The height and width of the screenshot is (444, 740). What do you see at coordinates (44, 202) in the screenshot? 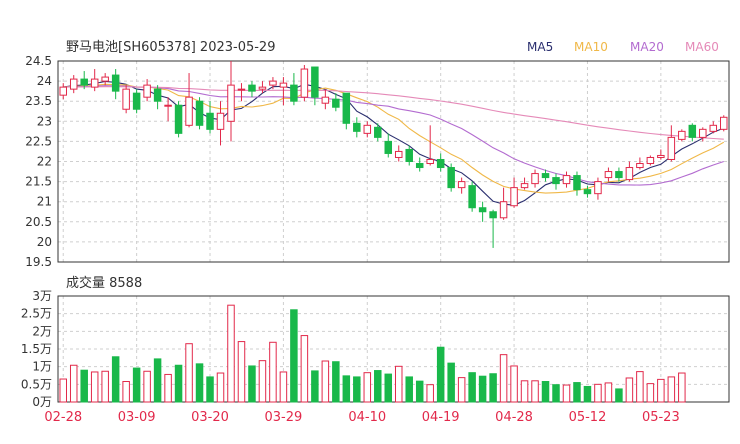
I see `kline-y-tick-label: 21` at bounding box center [44, 202].